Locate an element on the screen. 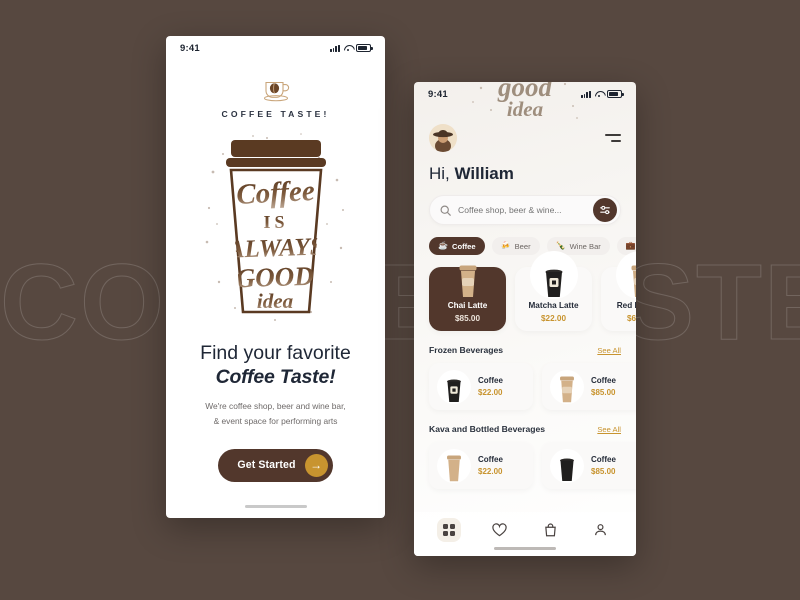 The image size is (800, 600). section-header-frozen-beverages: Frozen Beverages See All is located at coordinates (525, 350).